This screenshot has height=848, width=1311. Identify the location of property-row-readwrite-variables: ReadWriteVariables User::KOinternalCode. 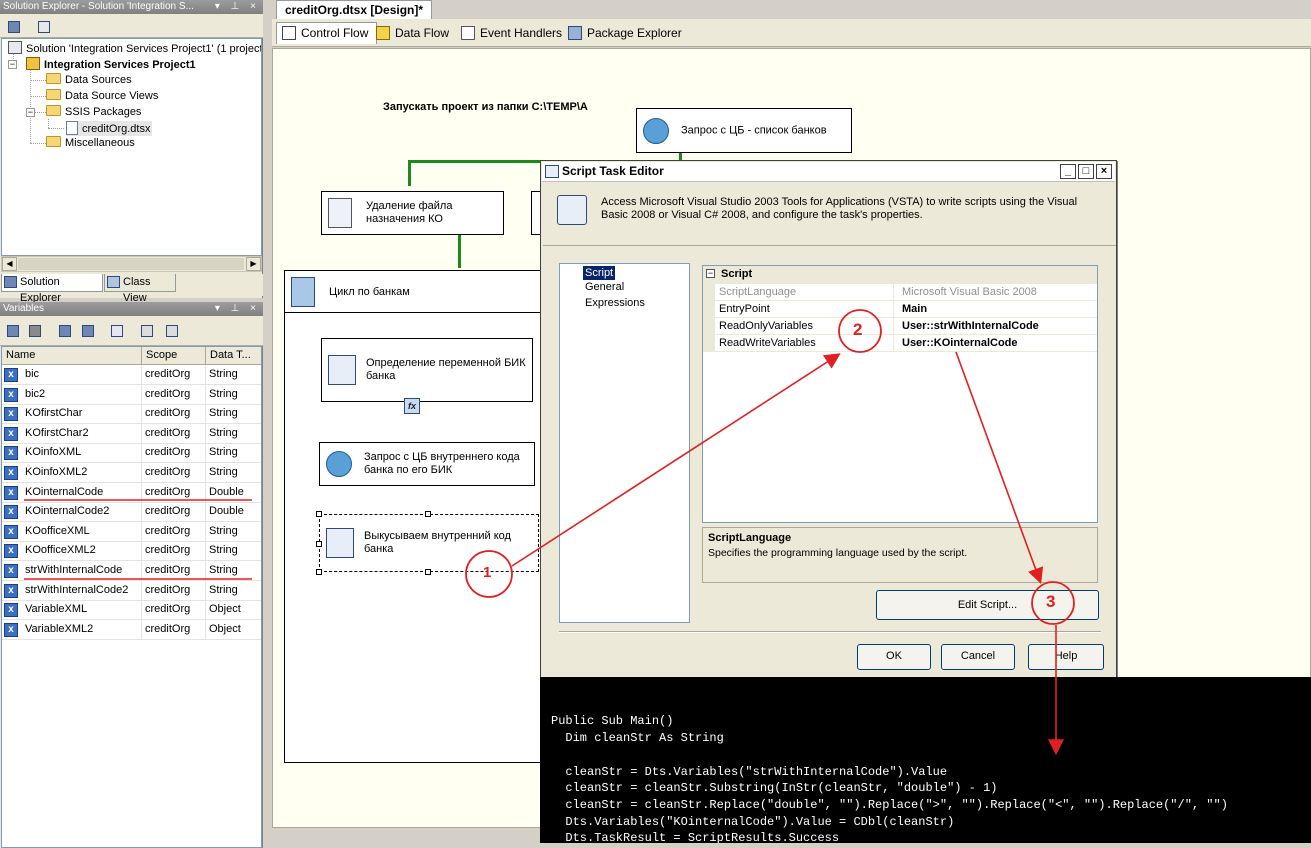
(906, 343).